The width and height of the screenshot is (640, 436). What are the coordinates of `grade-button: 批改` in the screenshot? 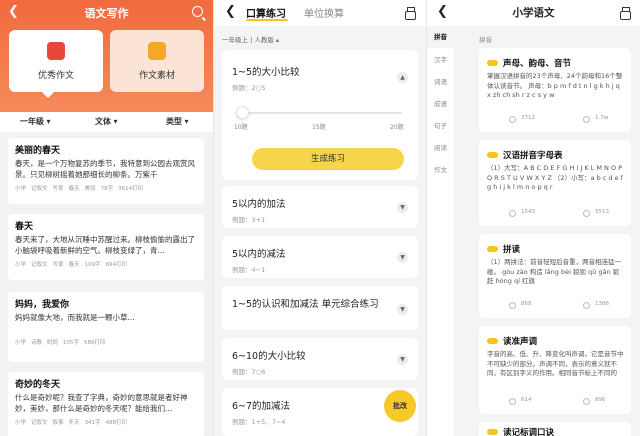 It's located at (400, 406).